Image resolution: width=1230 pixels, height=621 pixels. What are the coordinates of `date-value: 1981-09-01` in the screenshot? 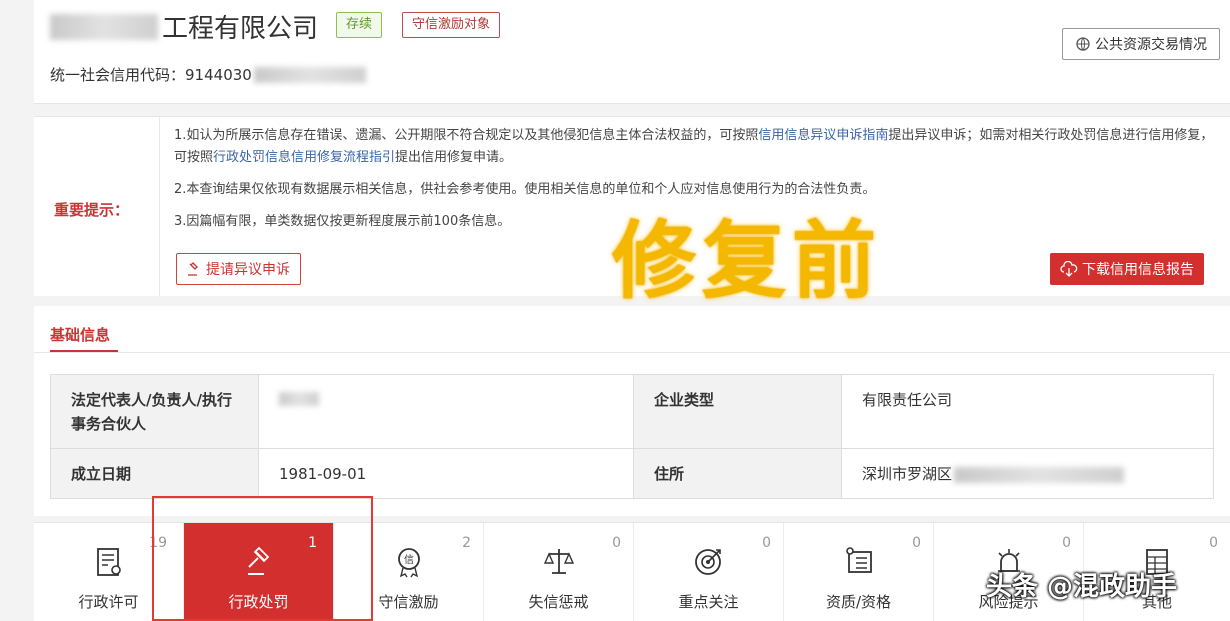 It's located at (446, 473).